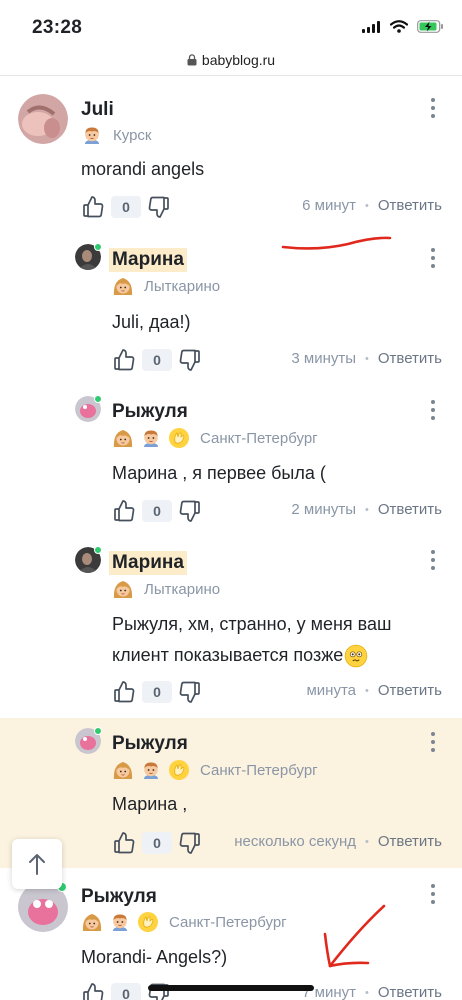 This screenshot has height=1000, width=462. I want to click on author-name: Juli, so click(97, 110).